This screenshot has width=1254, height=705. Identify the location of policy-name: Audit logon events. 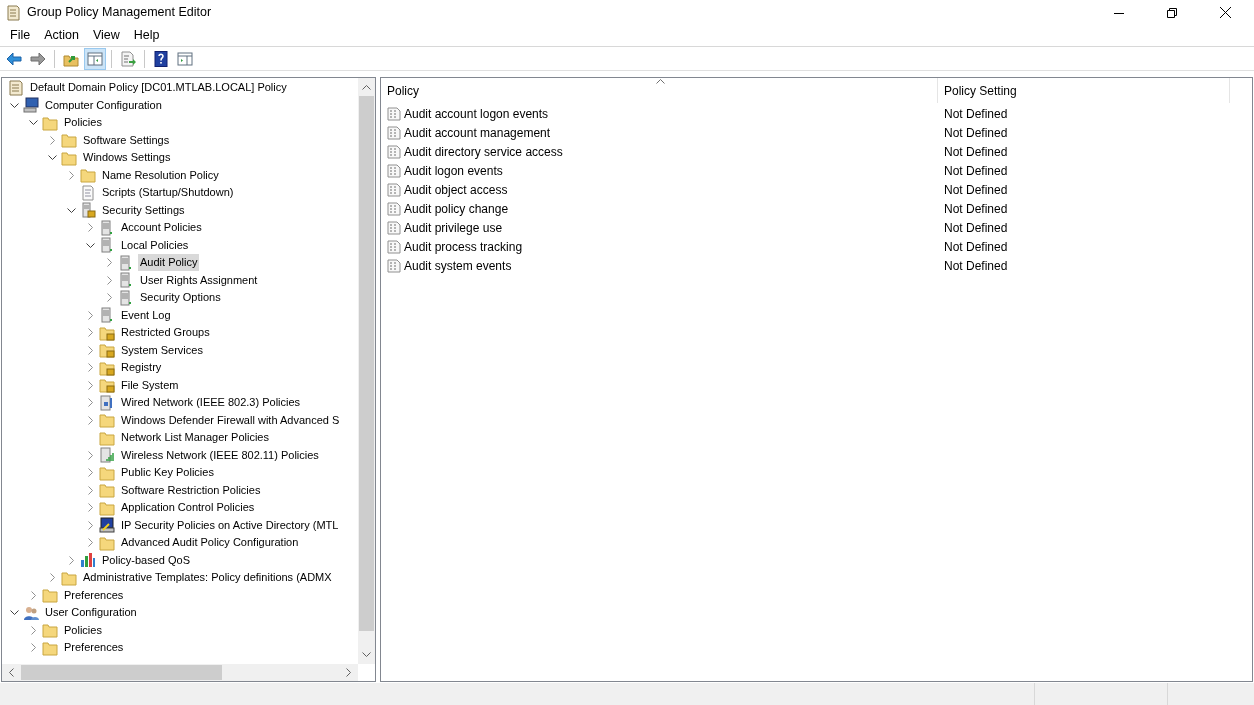
(453, 171).